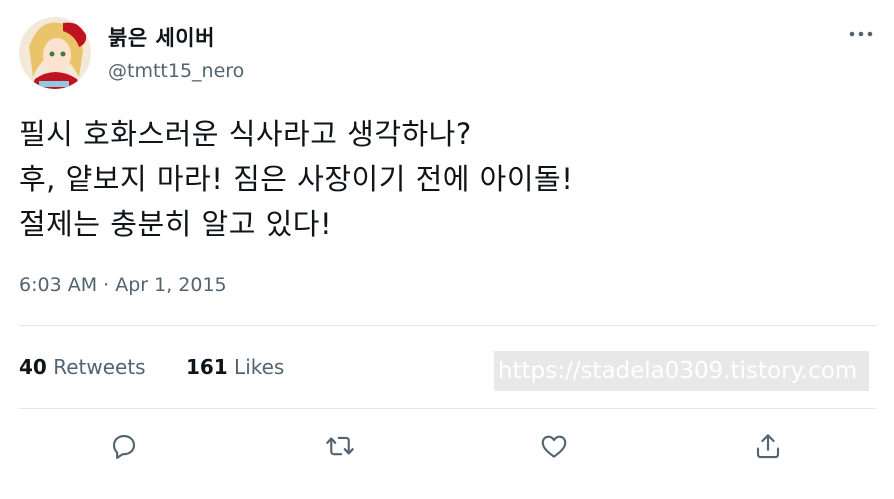  I want to click on like-icon, so click(554, 446).